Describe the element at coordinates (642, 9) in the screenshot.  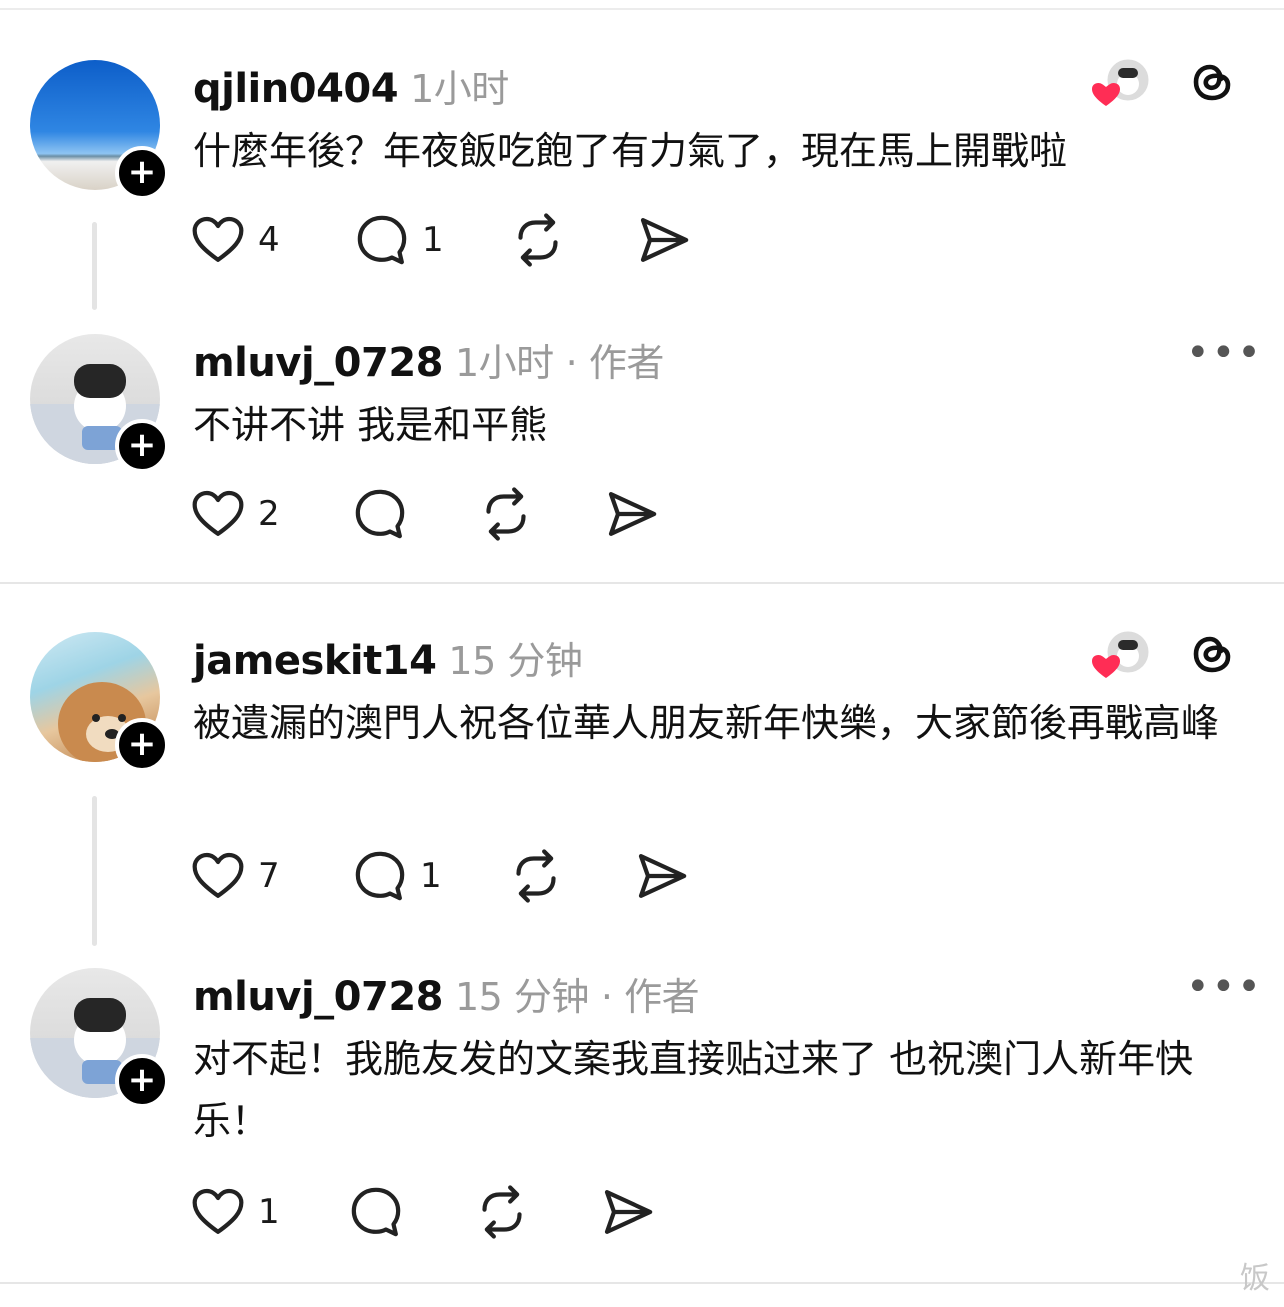
I see `top-divider` at that location.